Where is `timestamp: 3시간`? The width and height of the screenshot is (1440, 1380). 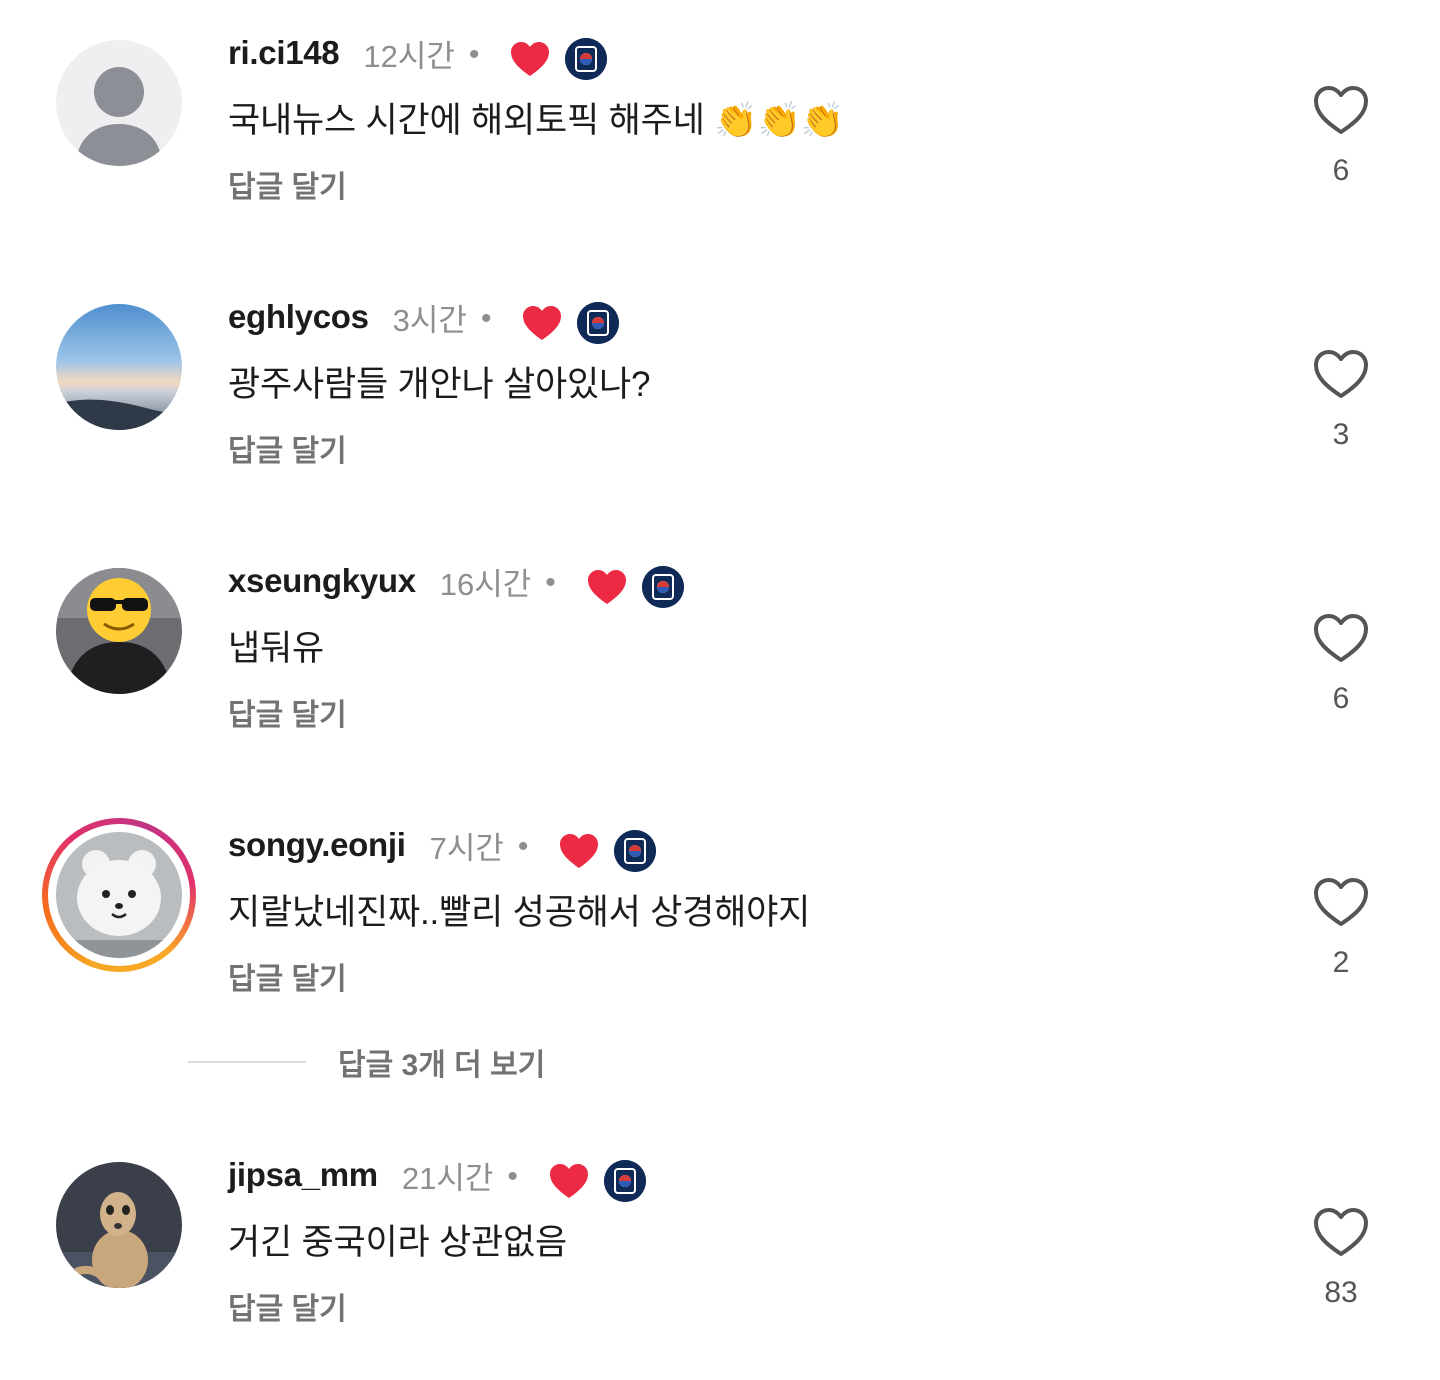
timestamp: 3시간 is located at coordinates (429, 320).